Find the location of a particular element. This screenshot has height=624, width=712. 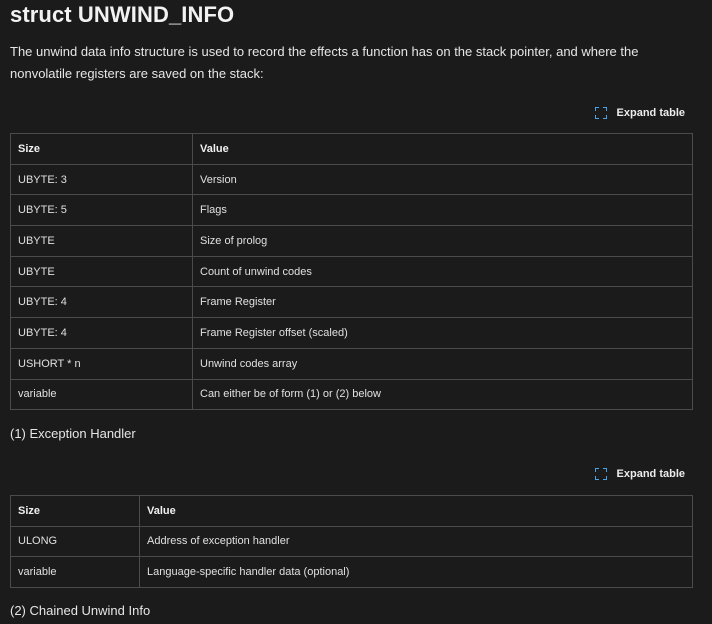

table-row: USHORT * n Unwind codes array is located at coordinates (351, 363).